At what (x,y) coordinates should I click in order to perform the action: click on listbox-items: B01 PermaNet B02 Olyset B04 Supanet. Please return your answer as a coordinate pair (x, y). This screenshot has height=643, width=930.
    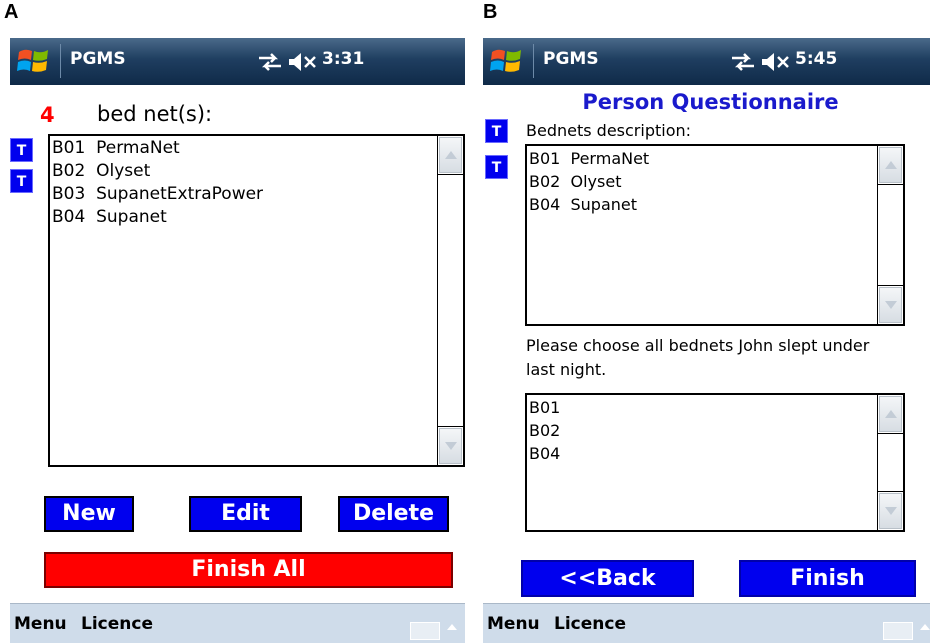
    Looking at the image, I should click on (702, 181).